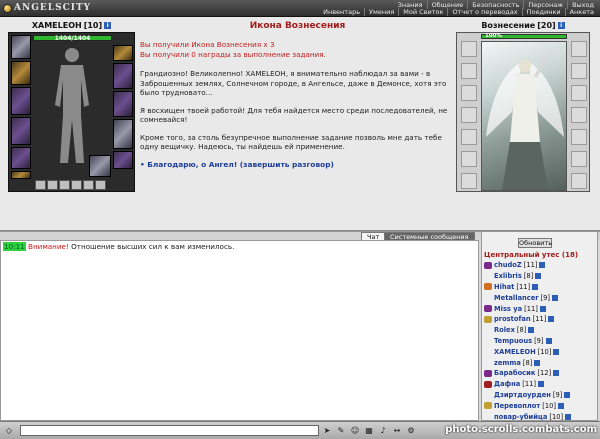  I want to click on player-list-item: Hihat [11], so click(540, 287).